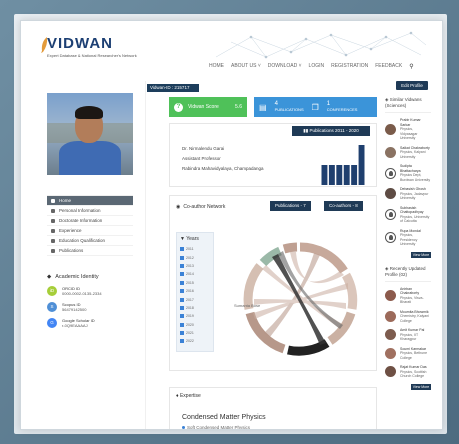 Image resolution: width=459 pixels, height=444 pixels. I want to click on conferences-count: 1 CONFERENCES, so click(342, 106).